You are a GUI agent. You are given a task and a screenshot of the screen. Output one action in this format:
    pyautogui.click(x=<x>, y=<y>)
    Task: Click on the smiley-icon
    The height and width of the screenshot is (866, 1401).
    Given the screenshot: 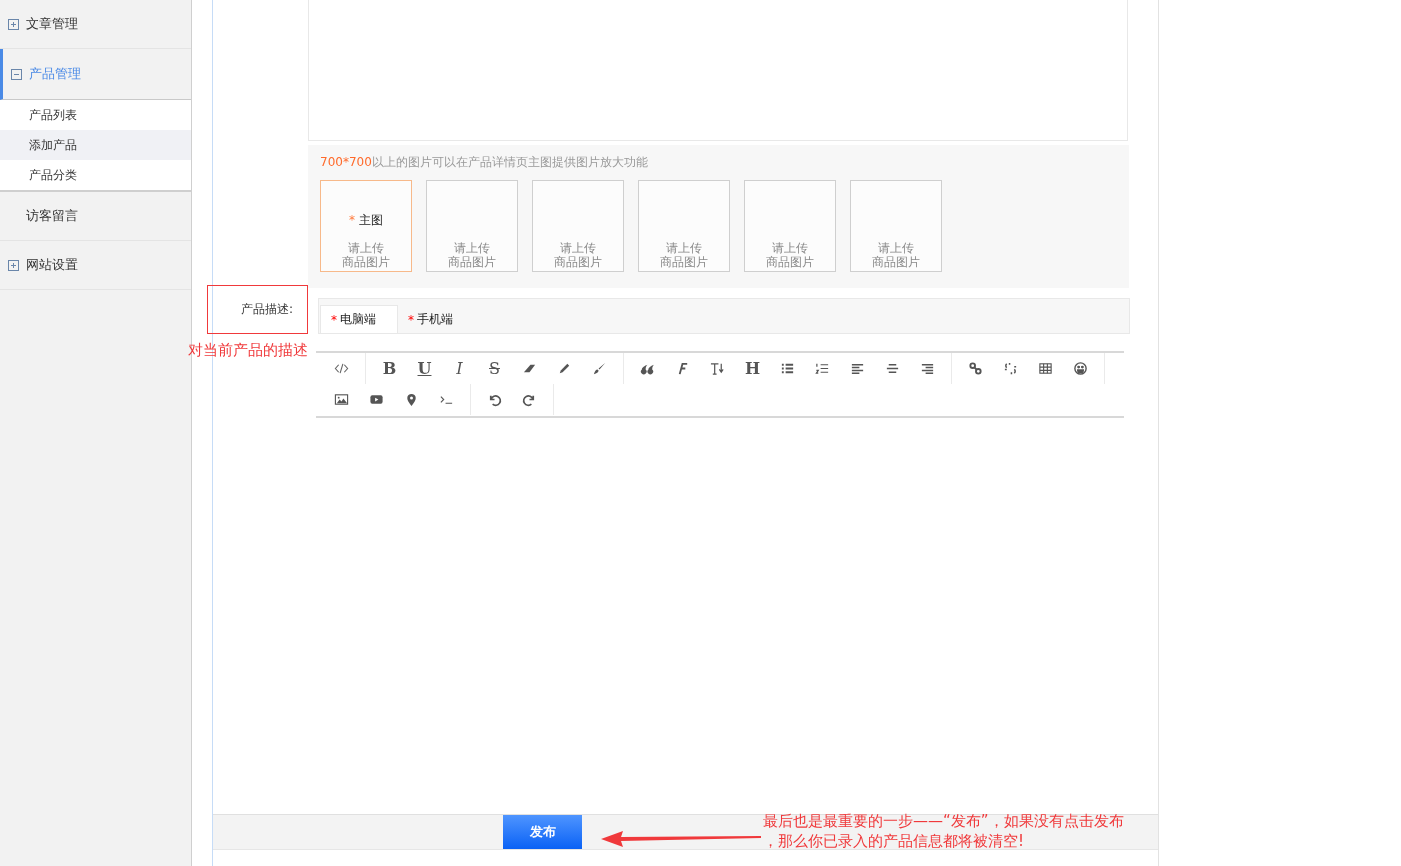 What is the action you would take?
    pyautogui.click(x=1080, y=368)
    